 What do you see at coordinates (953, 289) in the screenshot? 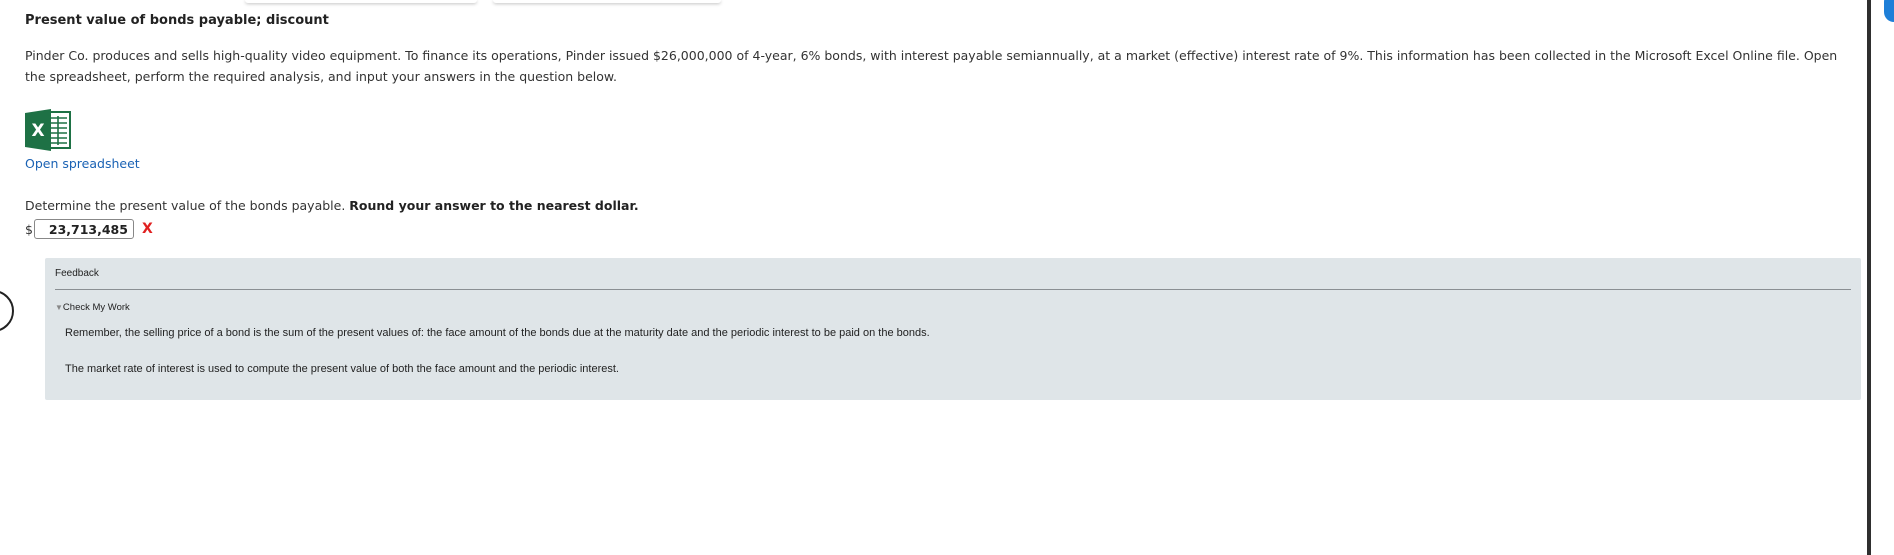
I see `feedback-divider` at bounding box center [953, 289].